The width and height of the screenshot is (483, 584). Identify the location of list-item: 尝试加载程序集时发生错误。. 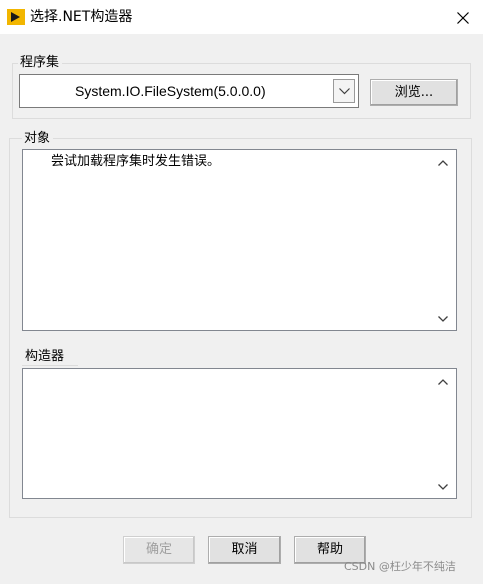
(135, 162).